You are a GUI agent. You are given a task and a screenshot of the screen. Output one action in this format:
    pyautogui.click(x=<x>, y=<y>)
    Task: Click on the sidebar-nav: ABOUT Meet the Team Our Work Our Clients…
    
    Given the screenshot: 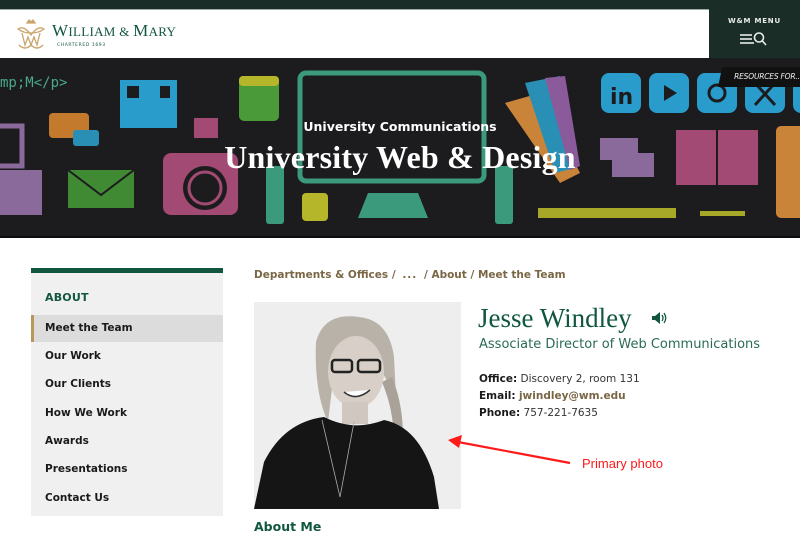 What is the action you would take?
    pyautogui.click(x=127, y=392)
    